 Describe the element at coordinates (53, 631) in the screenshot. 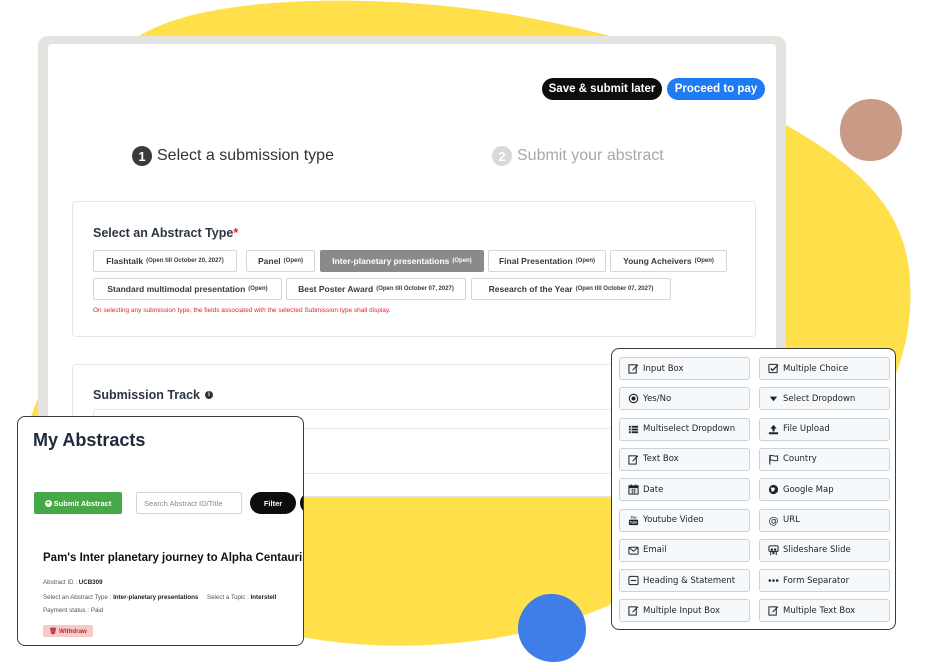

I see `trash-icon: 🗑` at that location.